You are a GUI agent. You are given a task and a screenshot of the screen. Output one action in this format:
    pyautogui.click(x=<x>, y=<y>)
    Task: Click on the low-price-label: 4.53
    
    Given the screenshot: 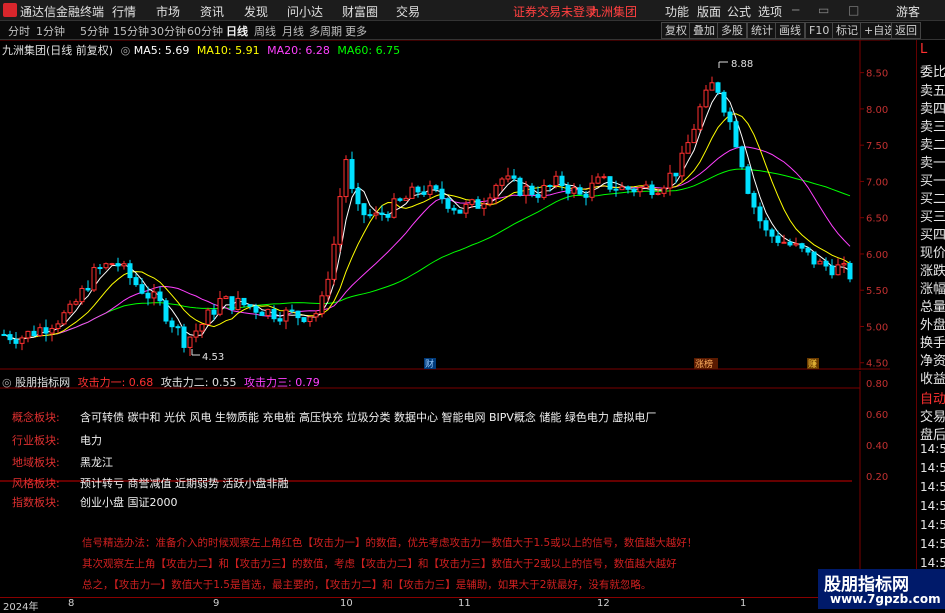 What is the action you would take?
    pyautogui.click(x=213, y=357)
    